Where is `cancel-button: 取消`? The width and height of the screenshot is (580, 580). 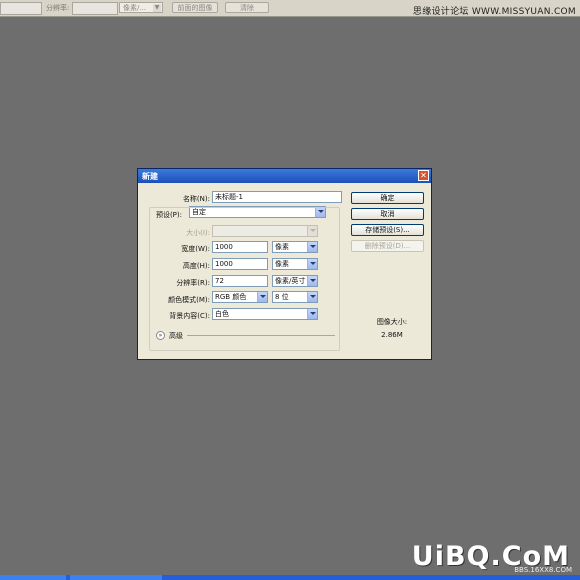
cancel-button: 取消 is located at coordinates (387, 214).